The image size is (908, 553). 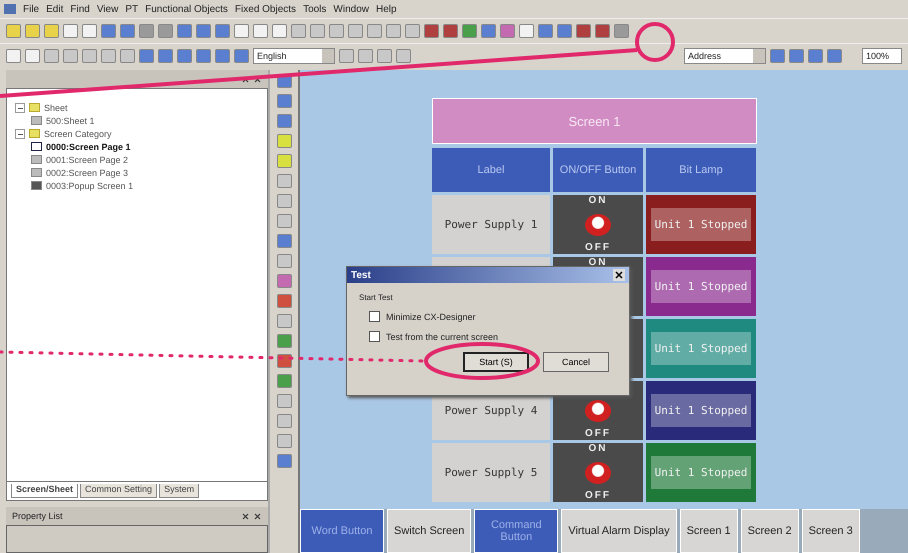 What do you see at coordinates (78, 133) in the screenshot?
I see `tree-item: Screen Category` at bounding box center [78, 133].